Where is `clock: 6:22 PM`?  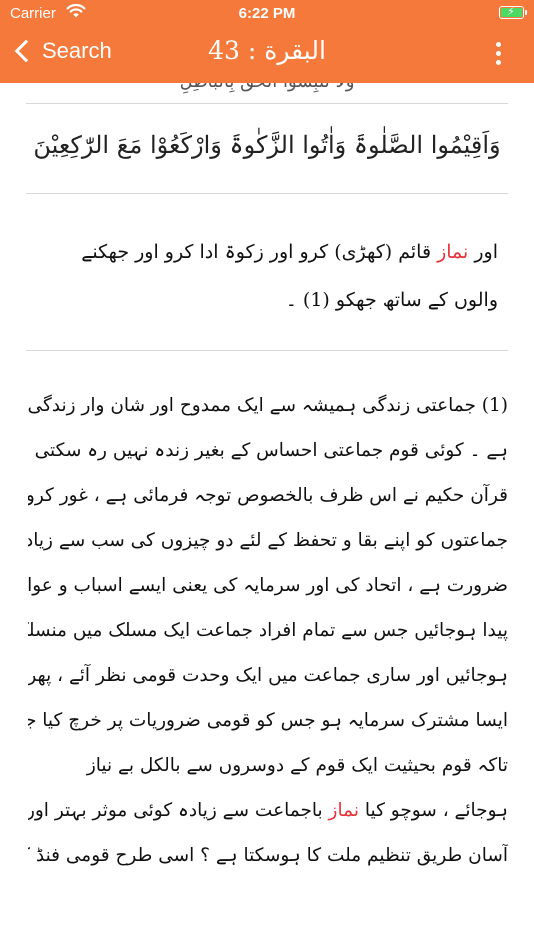 clock: 6:22 PM is located at coordinates (267, 13).